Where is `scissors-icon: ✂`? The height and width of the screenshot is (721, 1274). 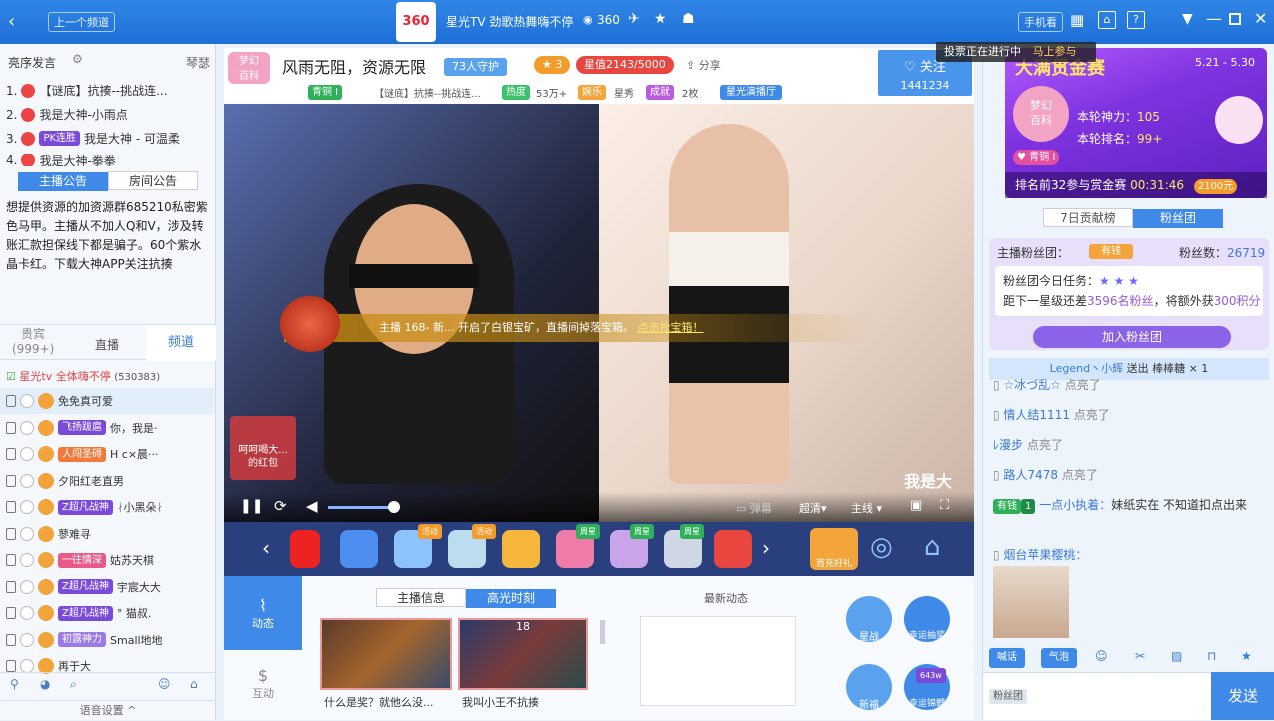
scissors-icon: ✂ is located at coordinates (1140, 656).